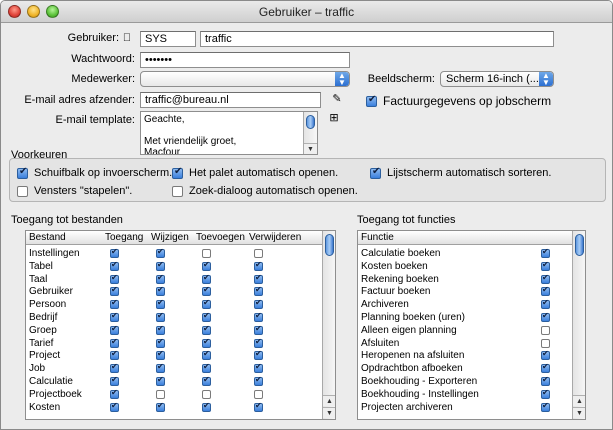 The height and width of the screenshot is (430, 613). Describe the element at coordinates (230, 100) in the screenshot. I see `email-field: traffic@bureau.nl` at that location.